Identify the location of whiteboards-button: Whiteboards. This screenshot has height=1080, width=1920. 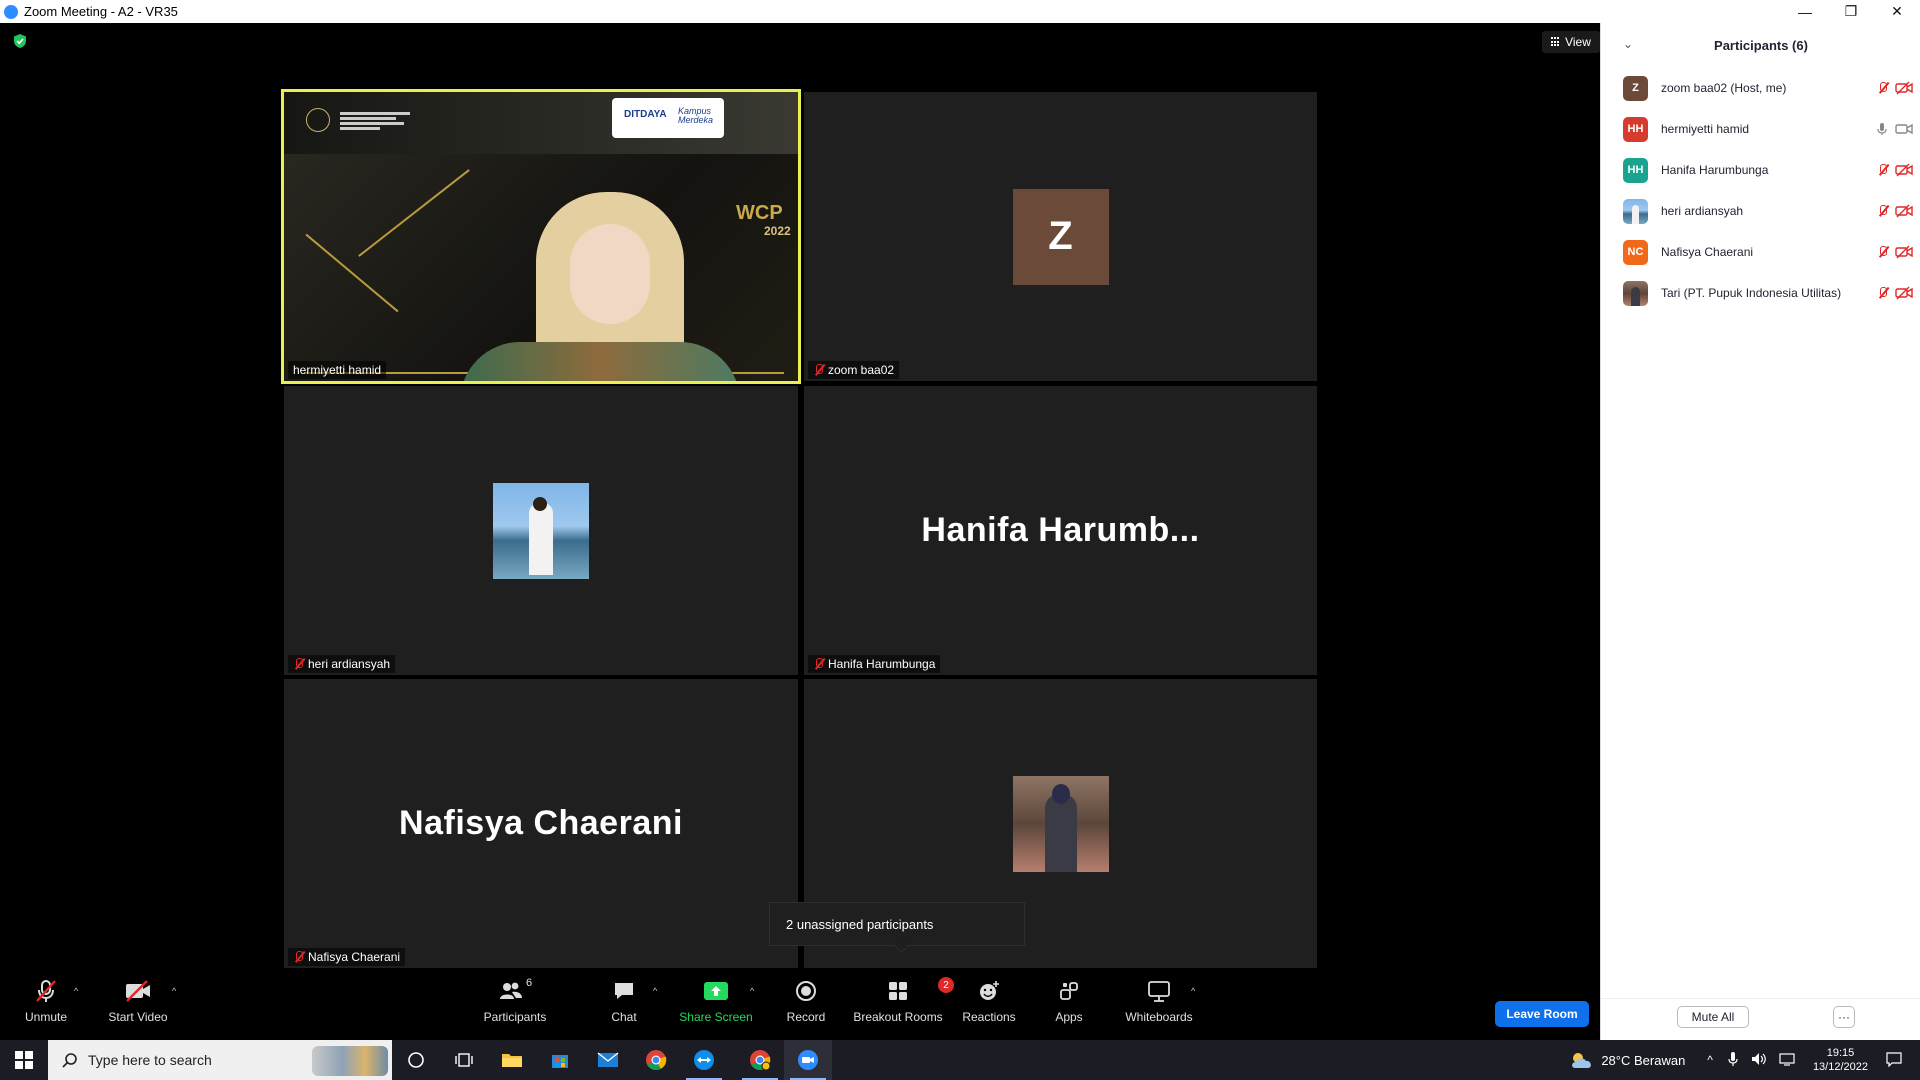
(1159, 1006).